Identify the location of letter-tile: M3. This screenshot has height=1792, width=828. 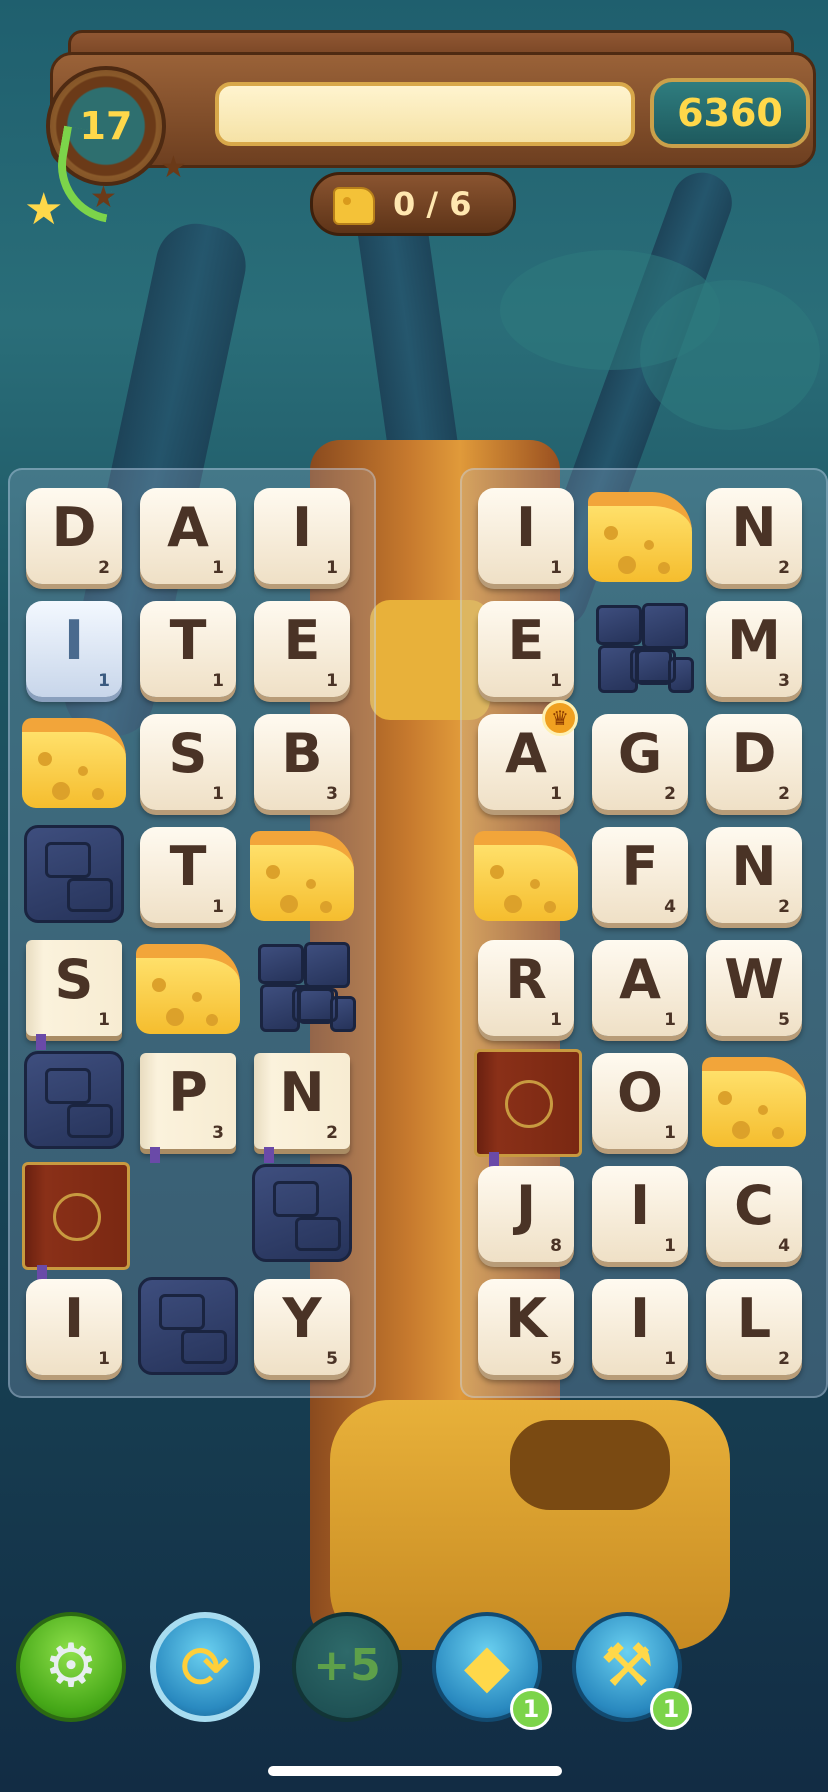
(754, 649).